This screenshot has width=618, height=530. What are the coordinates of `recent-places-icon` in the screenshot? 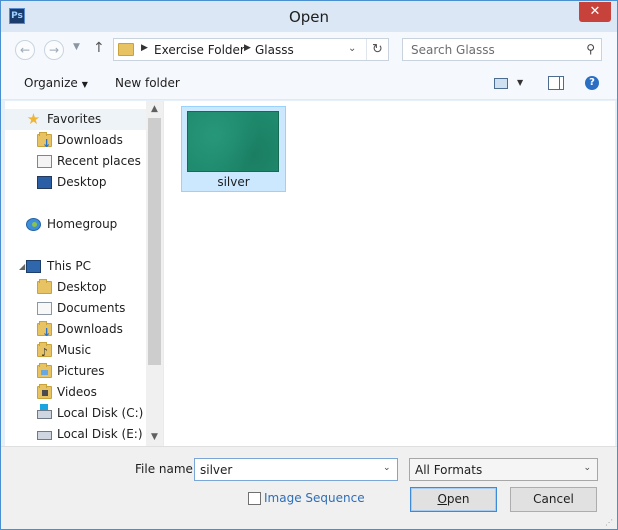 It's located at (44, 161).